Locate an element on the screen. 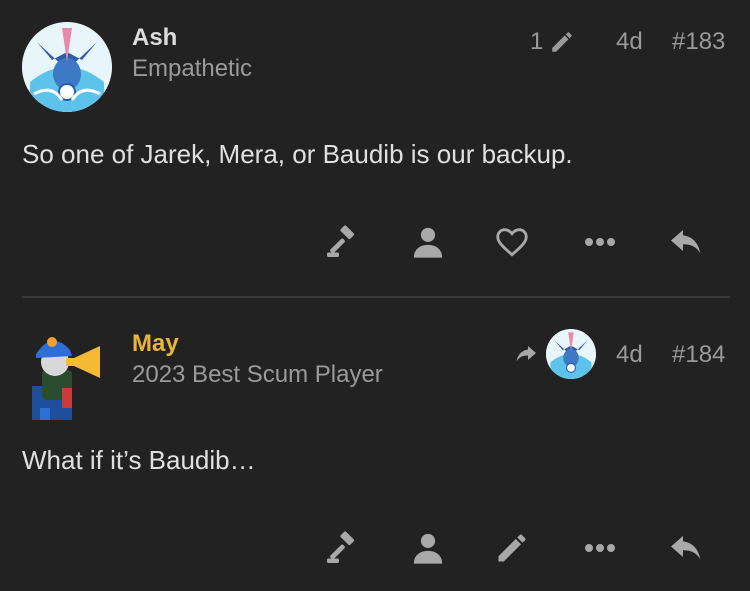 This screenshot has width=750, height=591. edit-count: 1 is located at coordinates (552, 42).